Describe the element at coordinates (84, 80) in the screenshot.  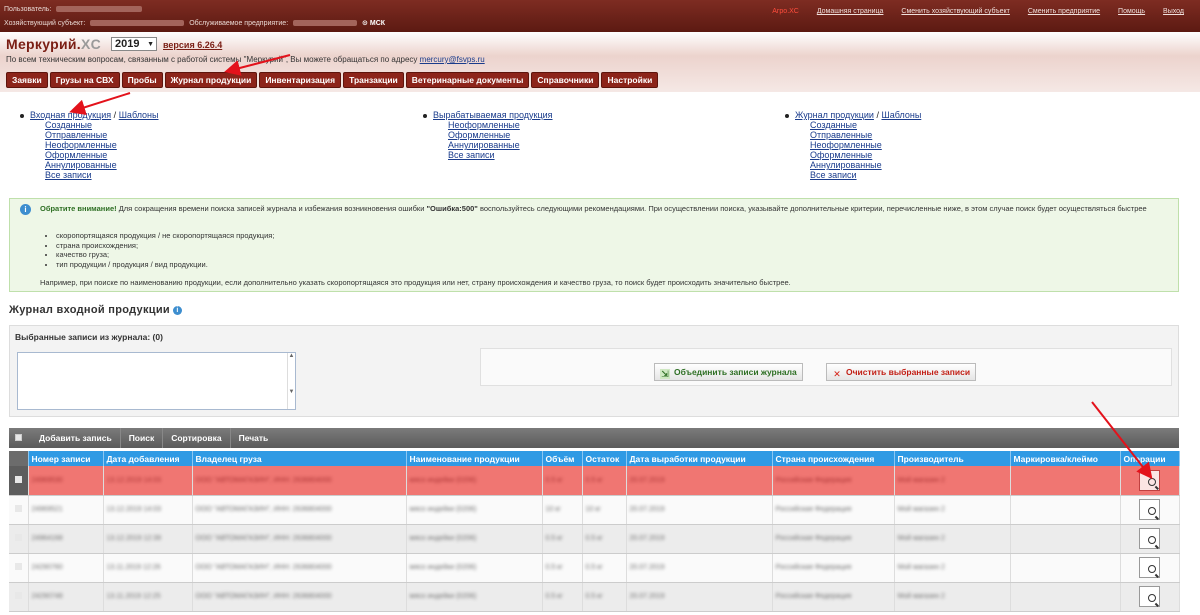
I see `tab-svh-cargo: Грузы на СВХ` at that location.